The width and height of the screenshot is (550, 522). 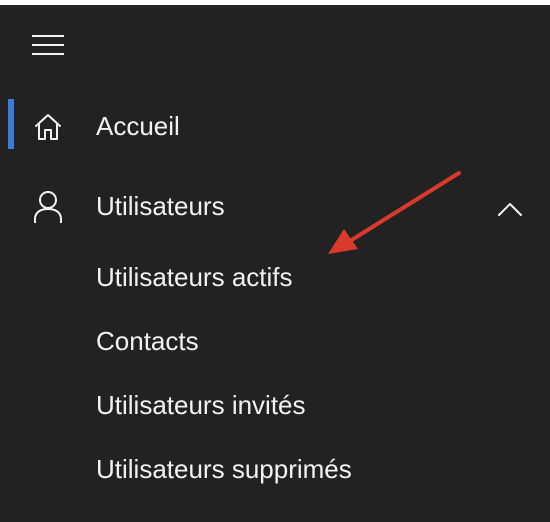 I want to click on active-indicator, so click(x=11, y=124).